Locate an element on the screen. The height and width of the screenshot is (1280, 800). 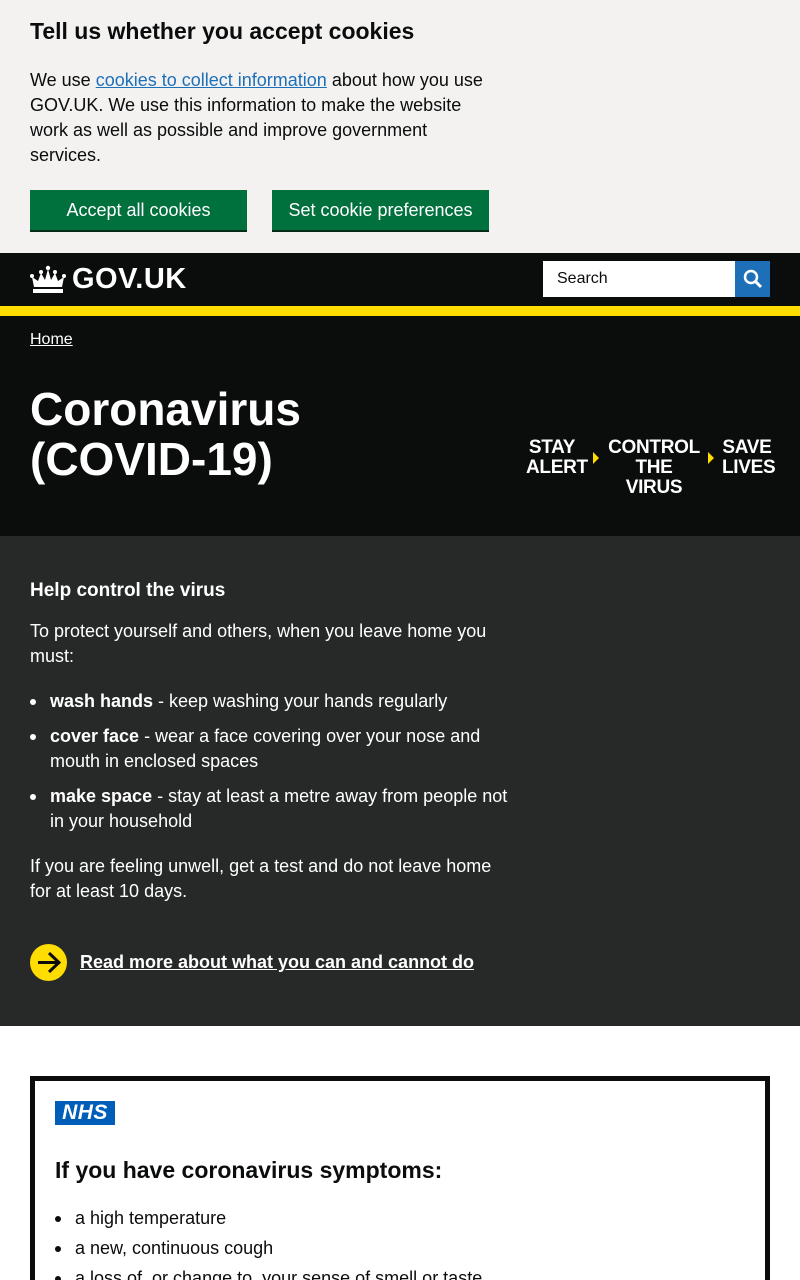
cookie-text-prefix: We use is located at coordinates (63, 80).